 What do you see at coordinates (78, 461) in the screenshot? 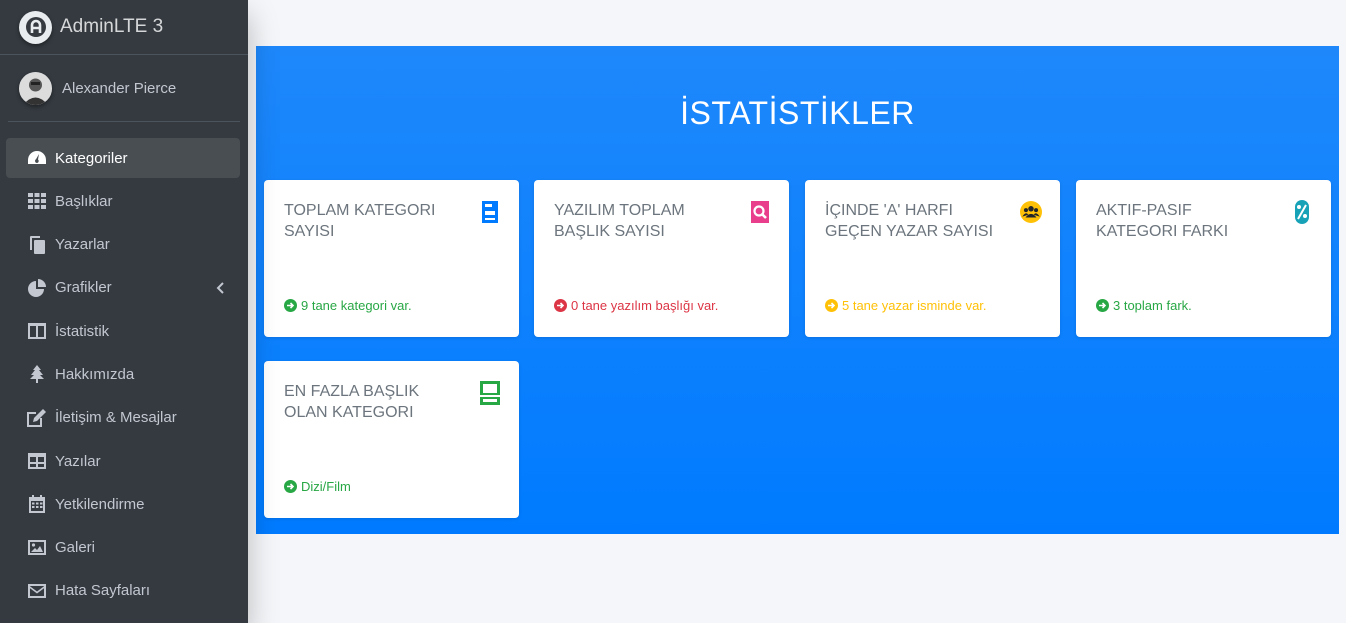
I see `sidebar-item-label: Yazılar` at bounding box center [78, 461].